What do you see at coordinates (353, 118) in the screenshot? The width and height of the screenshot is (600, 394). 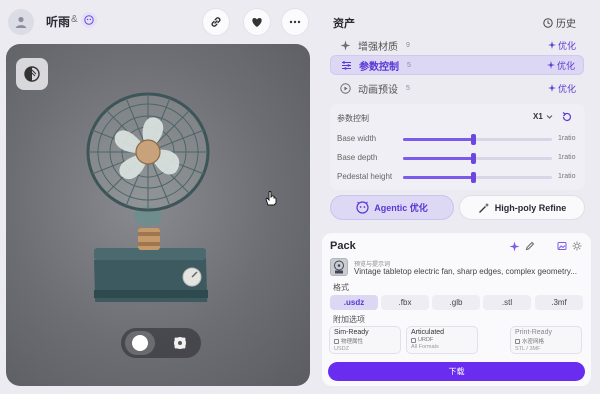 I see `param-control-title: 参数控制` at bounding box center [353, 118].